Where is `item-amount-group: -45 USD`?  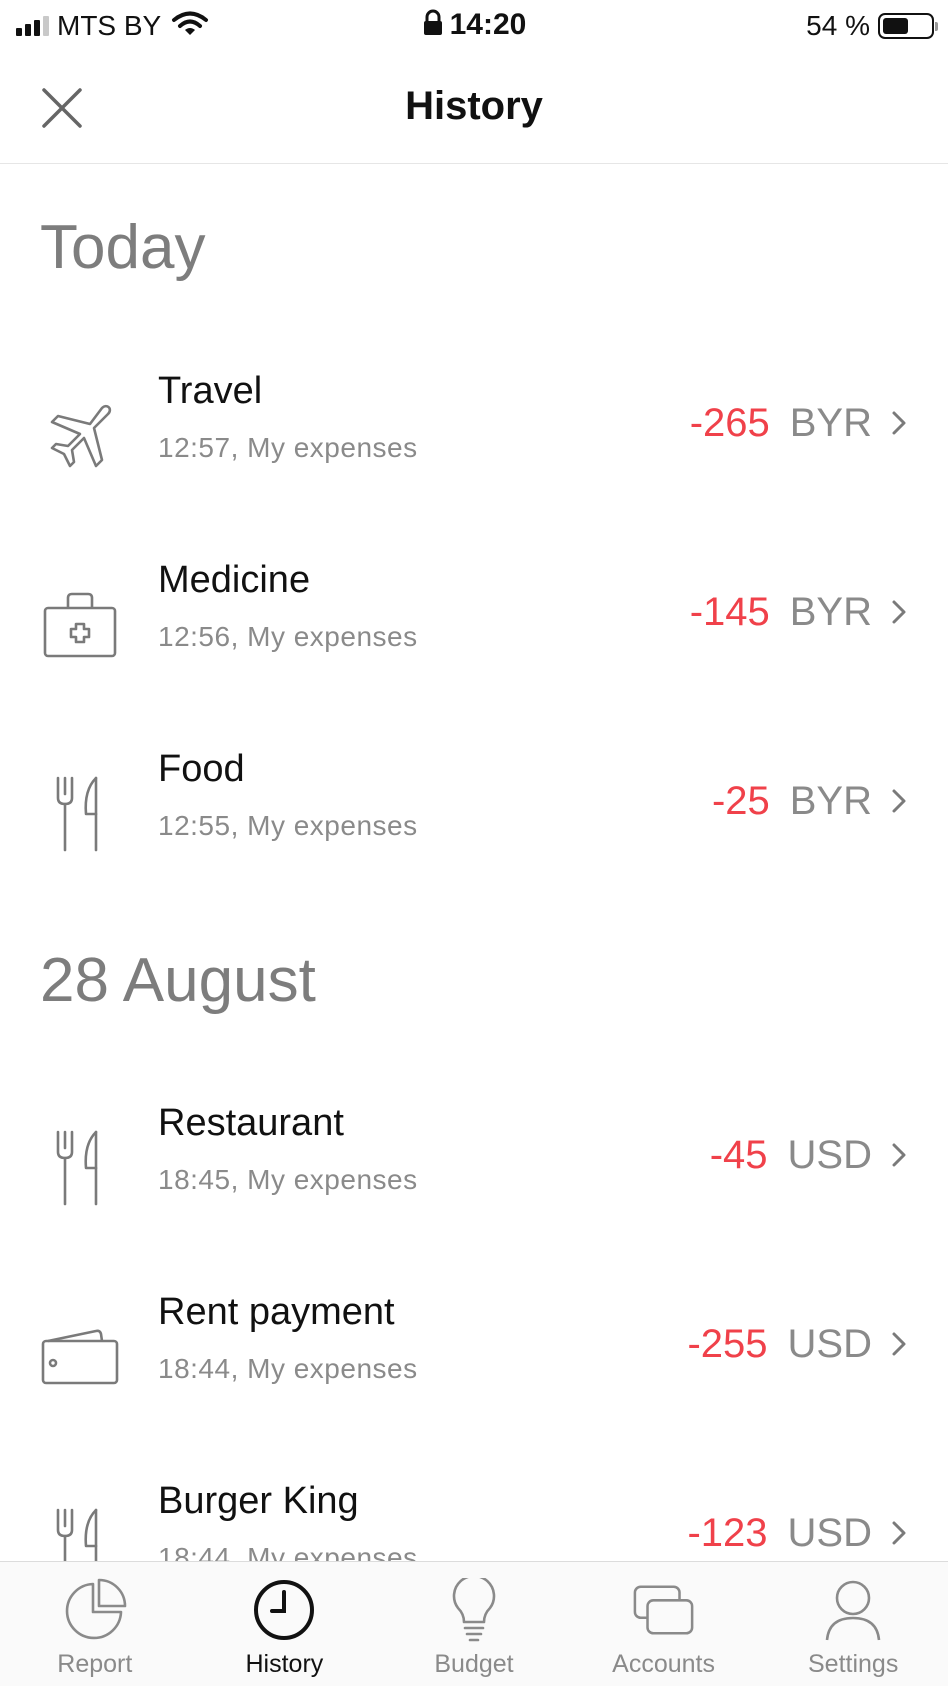 item-amount-group: -45 USD is located at coordinates (809, 1155).